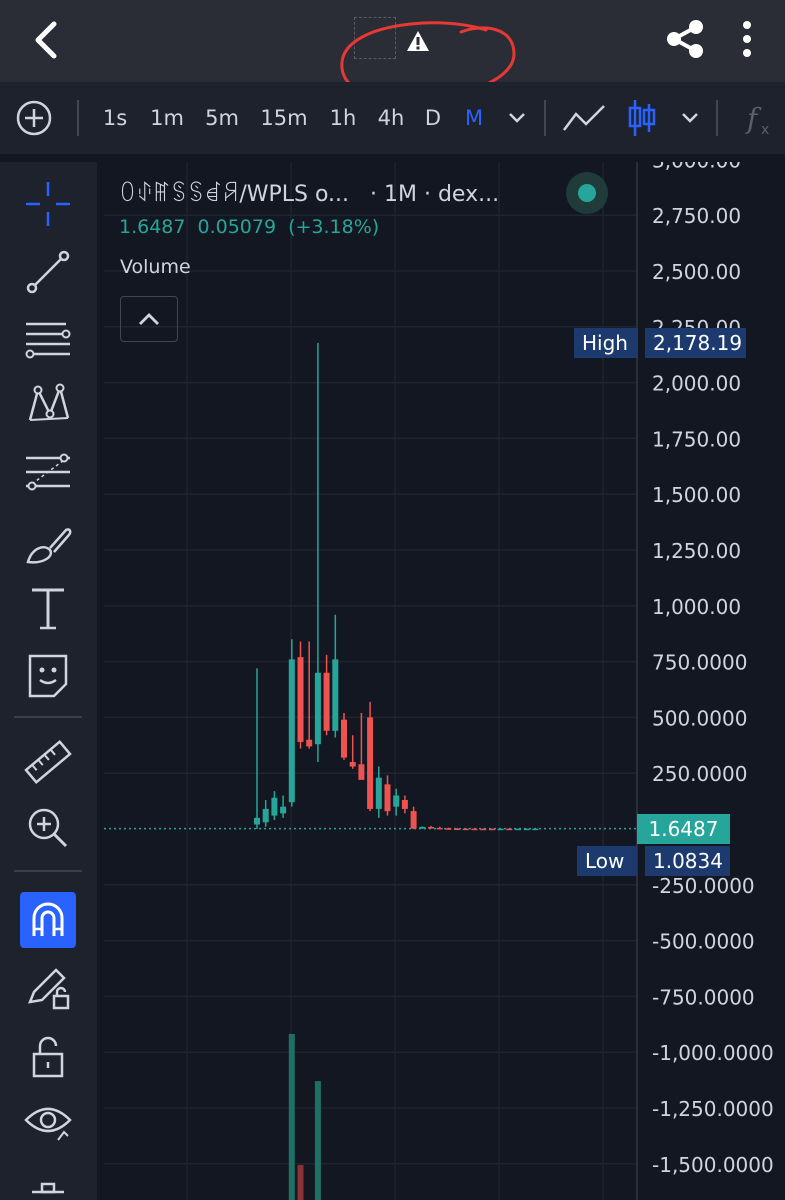  I want to click on interval-d: D, so click(433, 118).